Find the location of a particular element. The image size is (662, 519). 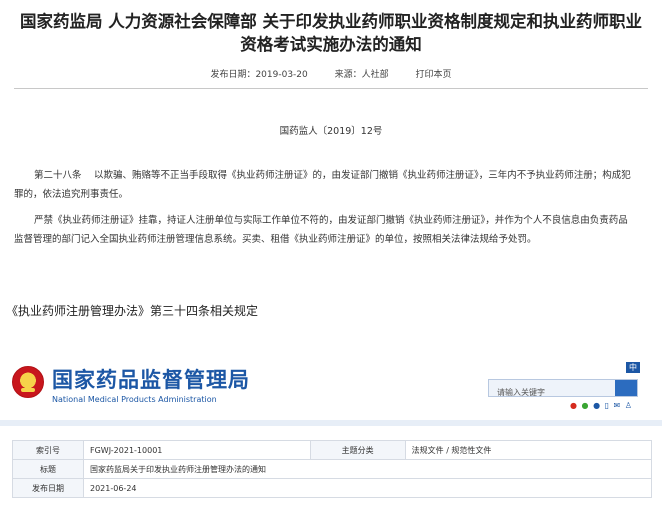

wechat-icon: ● is located at coordinates (585, 405).